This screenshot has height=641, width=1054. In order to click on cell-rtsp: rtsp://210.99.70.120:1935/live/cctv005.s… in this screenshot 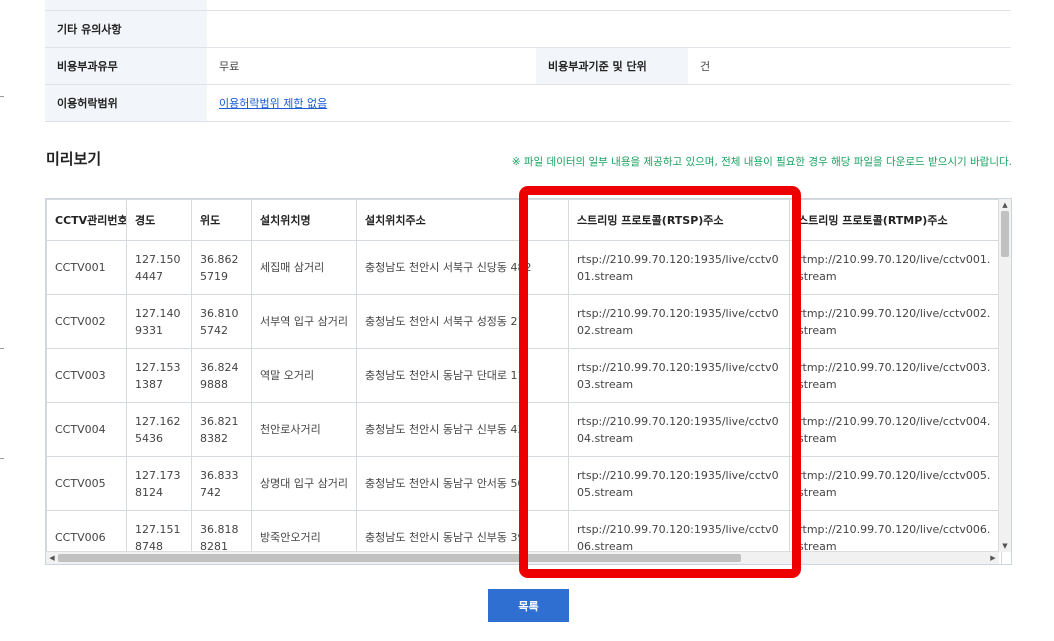, I will do `click(679, 483)`.